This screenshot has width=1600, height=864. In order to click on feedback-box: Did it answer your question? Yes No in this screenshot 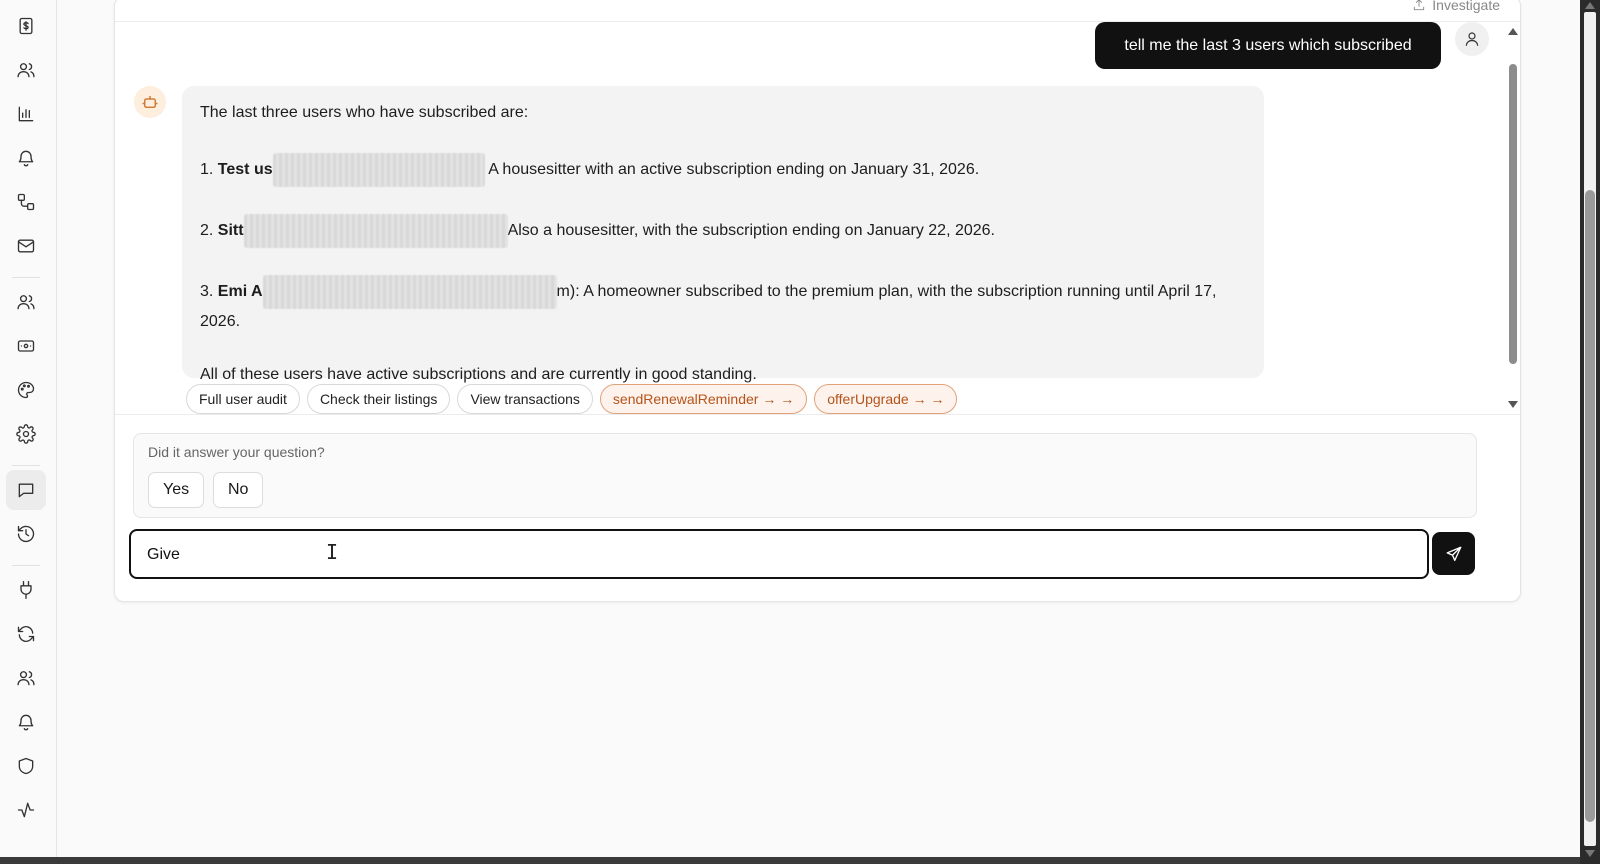, I will do `click(805, 475)`.